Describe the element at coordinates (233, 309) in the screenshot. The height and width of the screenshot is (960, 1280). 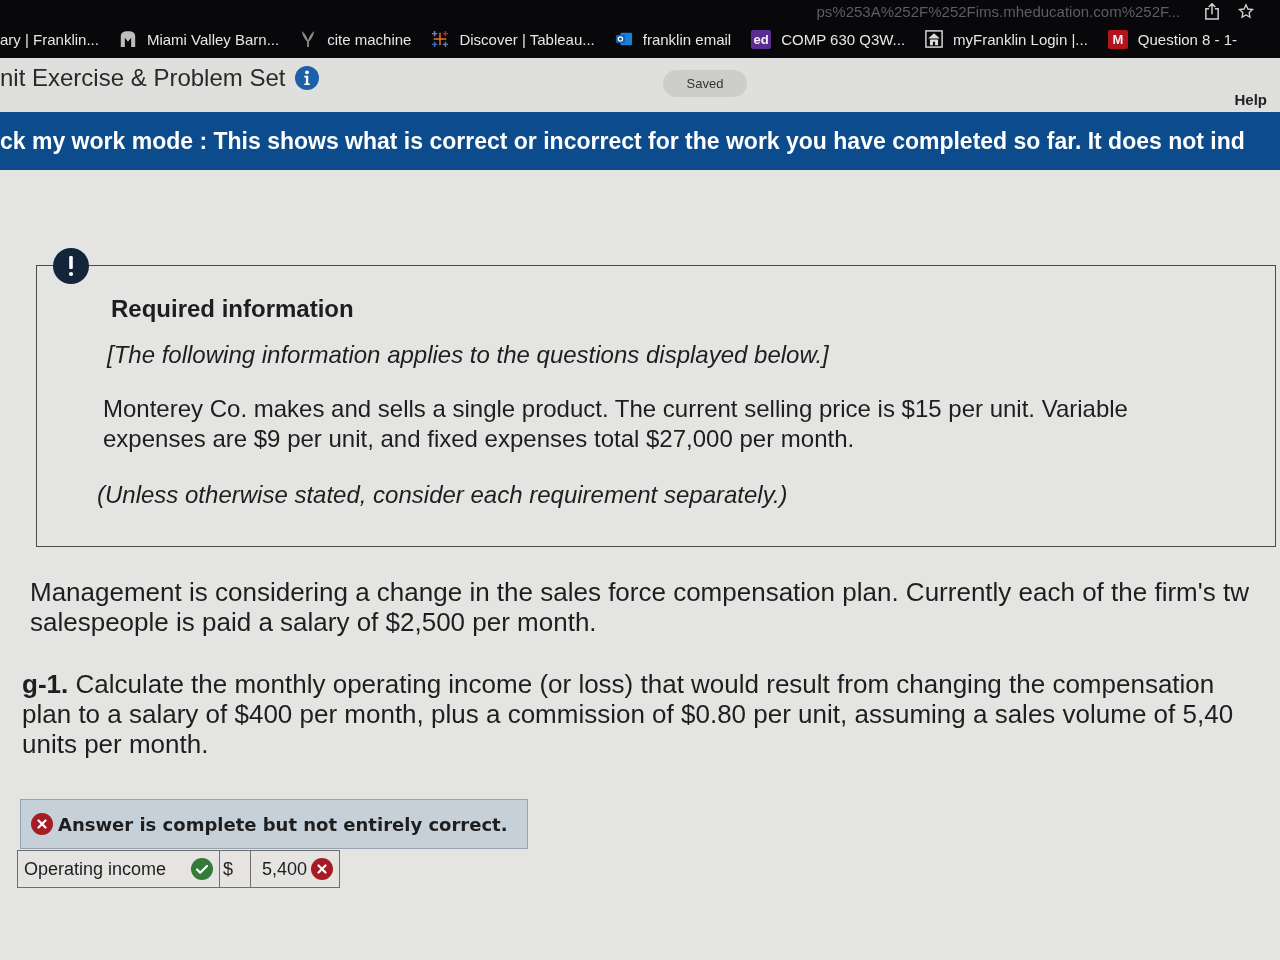
I see `card-heading: Required information` at that location.